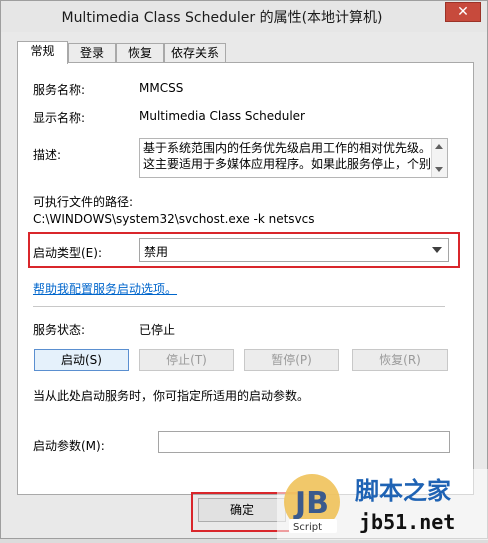  What do you see at coordinates (307, 527) in the screenshot?
I see `logo-script-tag: Script` at bounding box center [307, 527].